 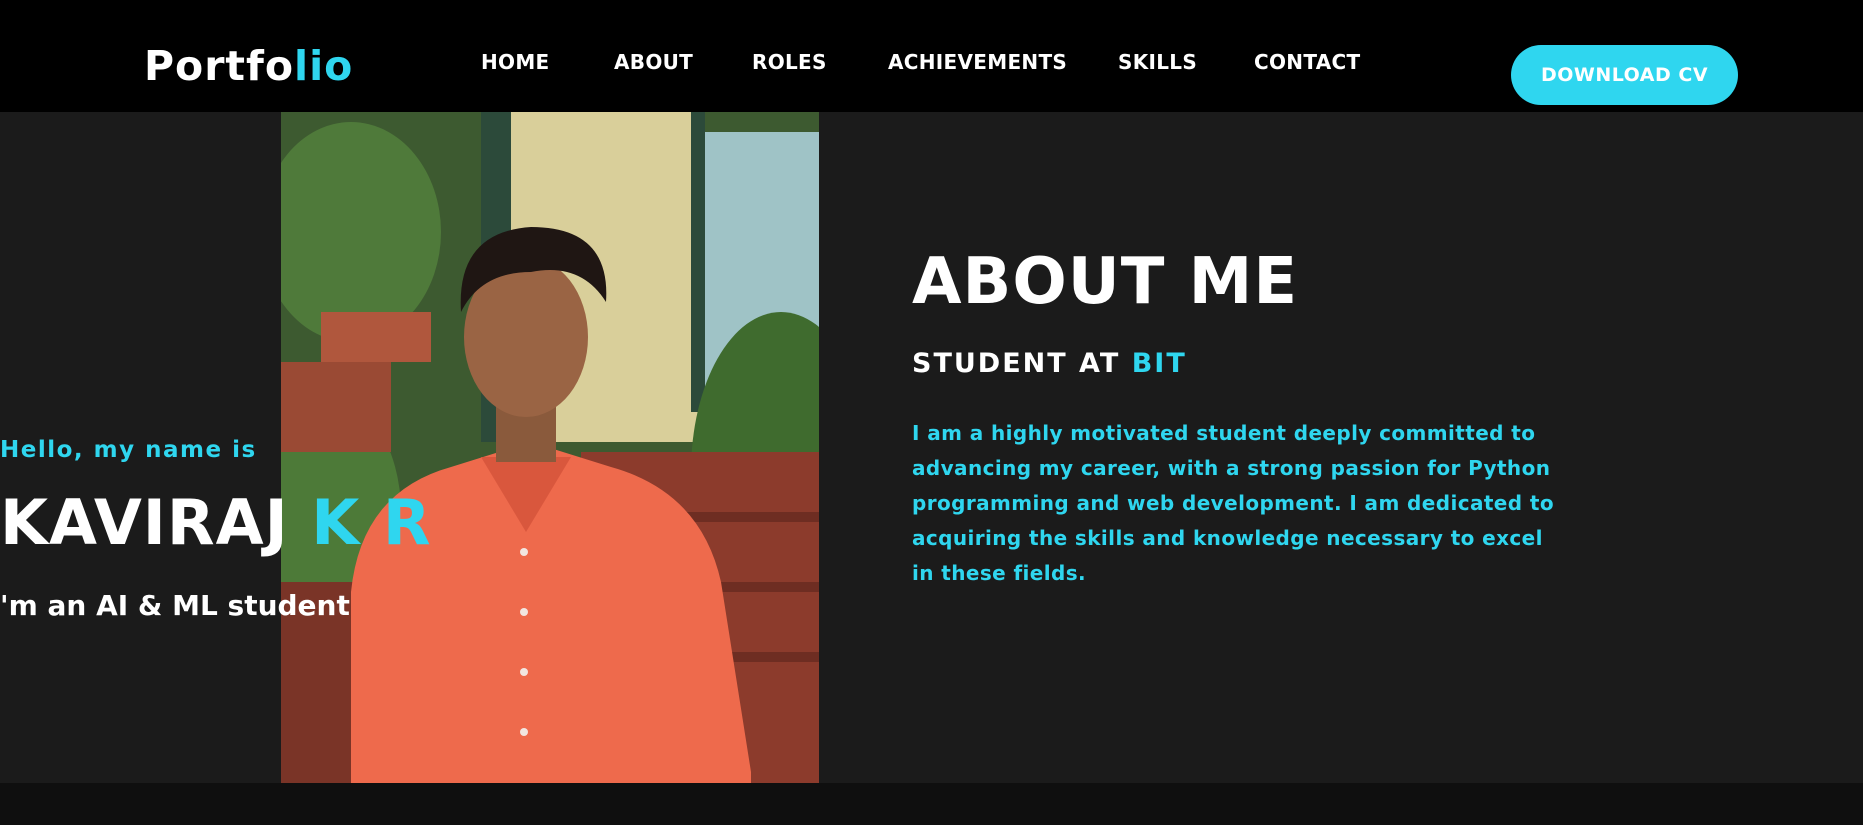 What do you see at coordinates (1307, 62) in the screenshot?
I see `nav-contact: CONTACT` at bounding box center [1307, 62].